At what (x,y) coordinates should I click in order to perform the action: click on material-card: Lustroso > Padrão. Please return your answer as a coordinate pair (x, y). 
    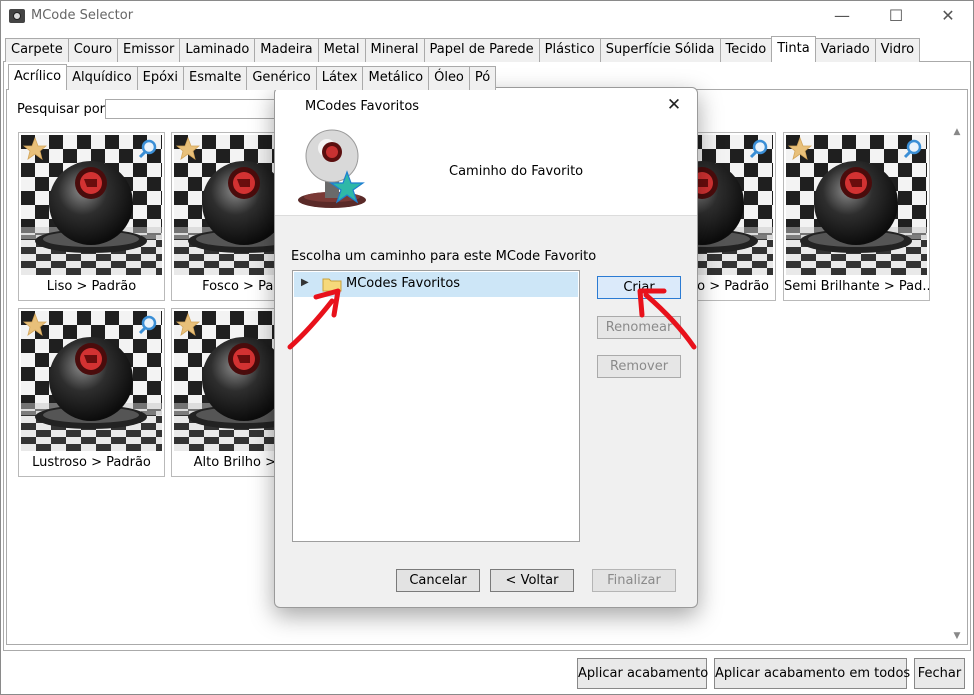
    Looking at the image, I should click on (91, 392).